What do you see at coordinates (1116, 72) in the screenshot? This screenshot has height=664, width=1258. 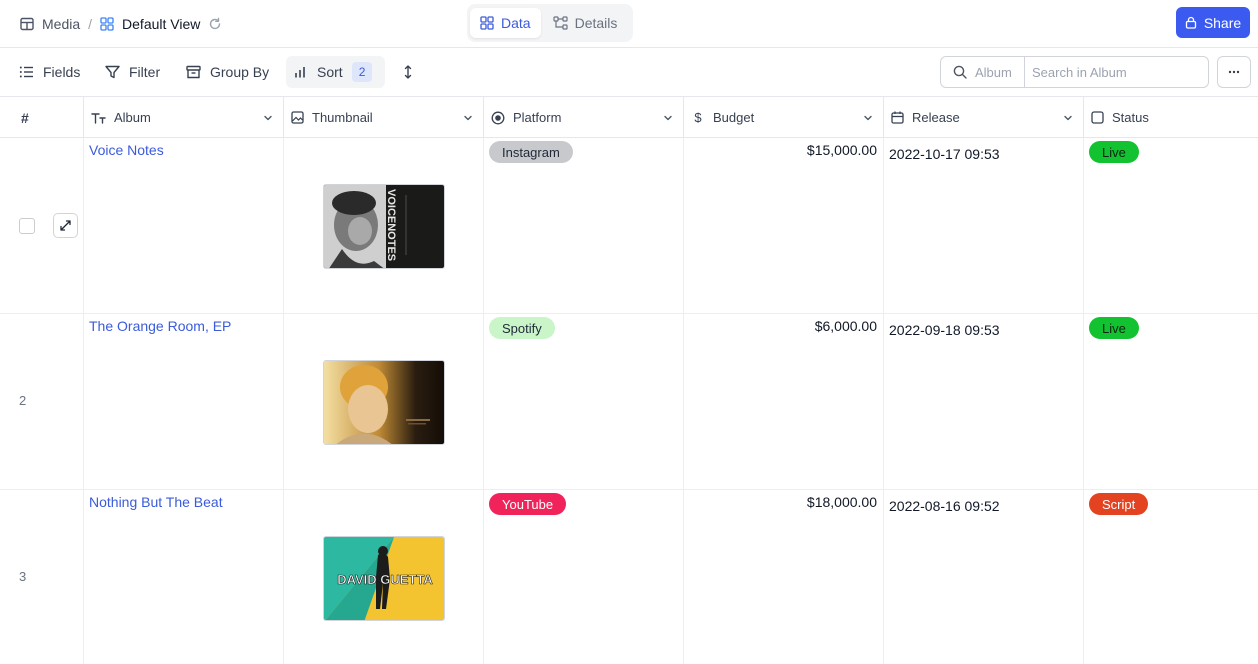 I see `search-input` at bounding box center [1116, 72].